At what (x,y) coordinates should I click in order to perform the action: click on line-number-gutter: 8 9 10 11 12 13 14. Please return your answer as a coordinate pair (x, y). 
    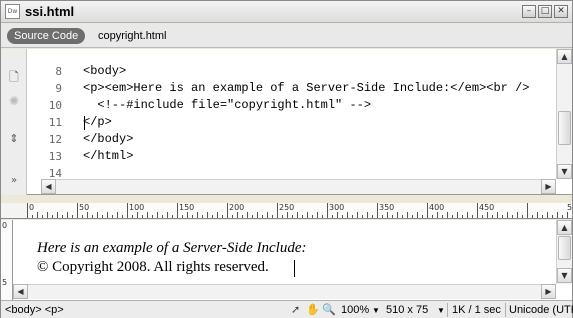
    Looking at the image, I should click on (47, 114).